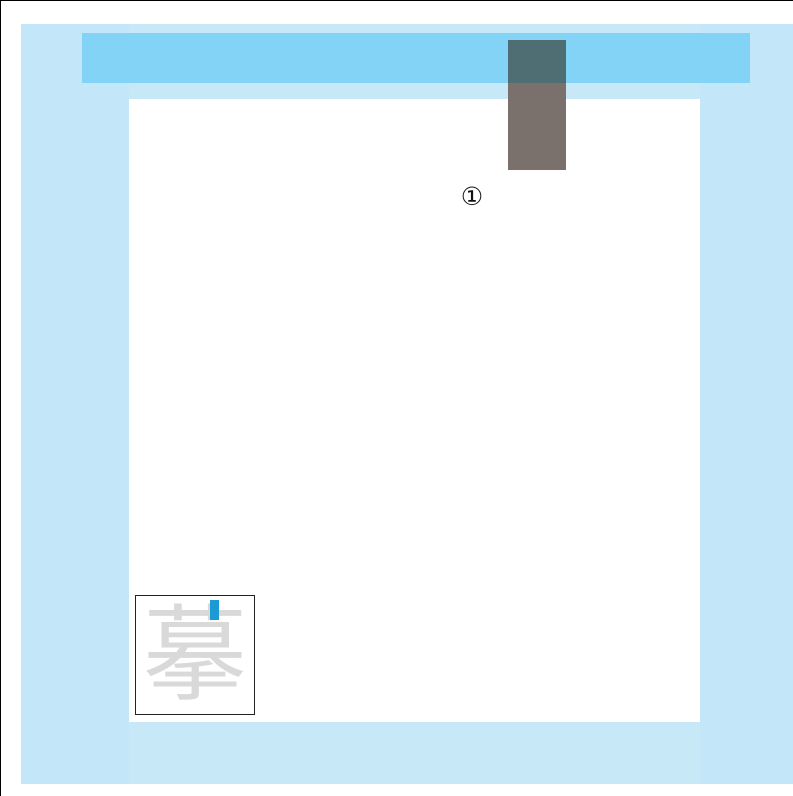 This screenshot has width=793, height=796. I want to click on tab-marker-overlap, so click(537, 61).